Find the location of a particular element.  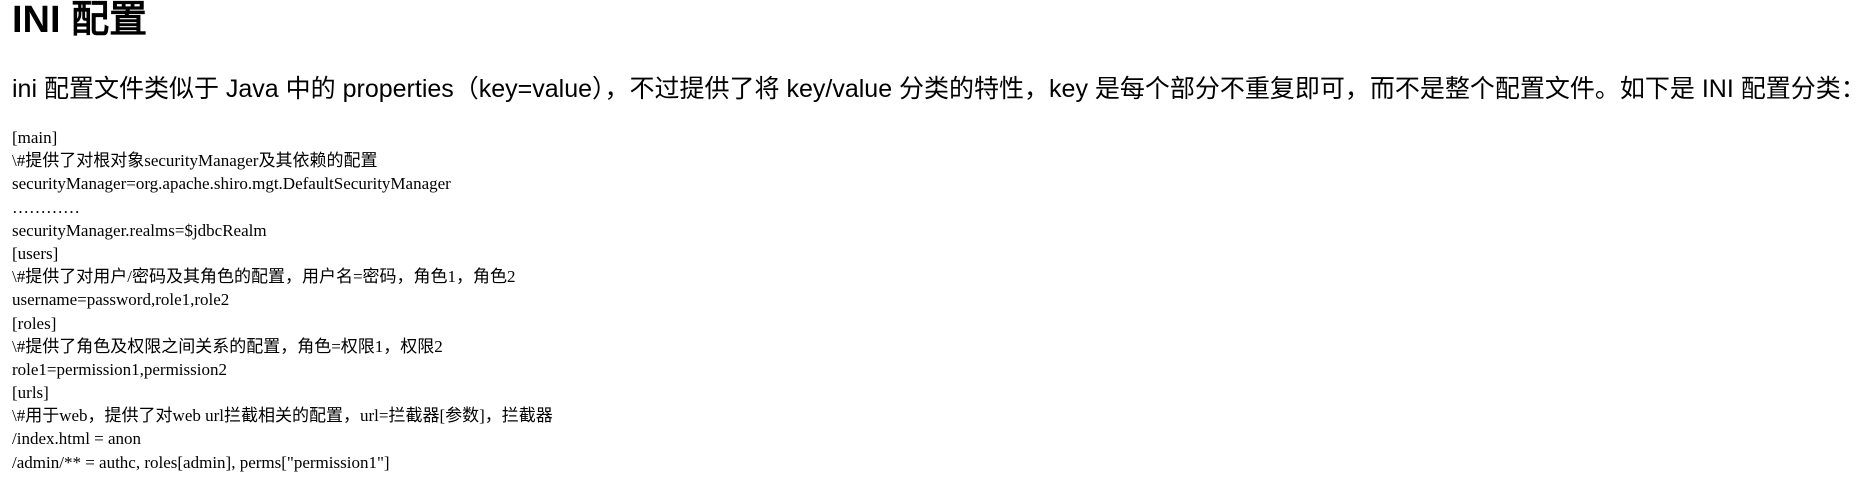

code-line-main-comment: \#提供了对根对象securityManager及其依赖的配置 is located at coordinates (195, 161).